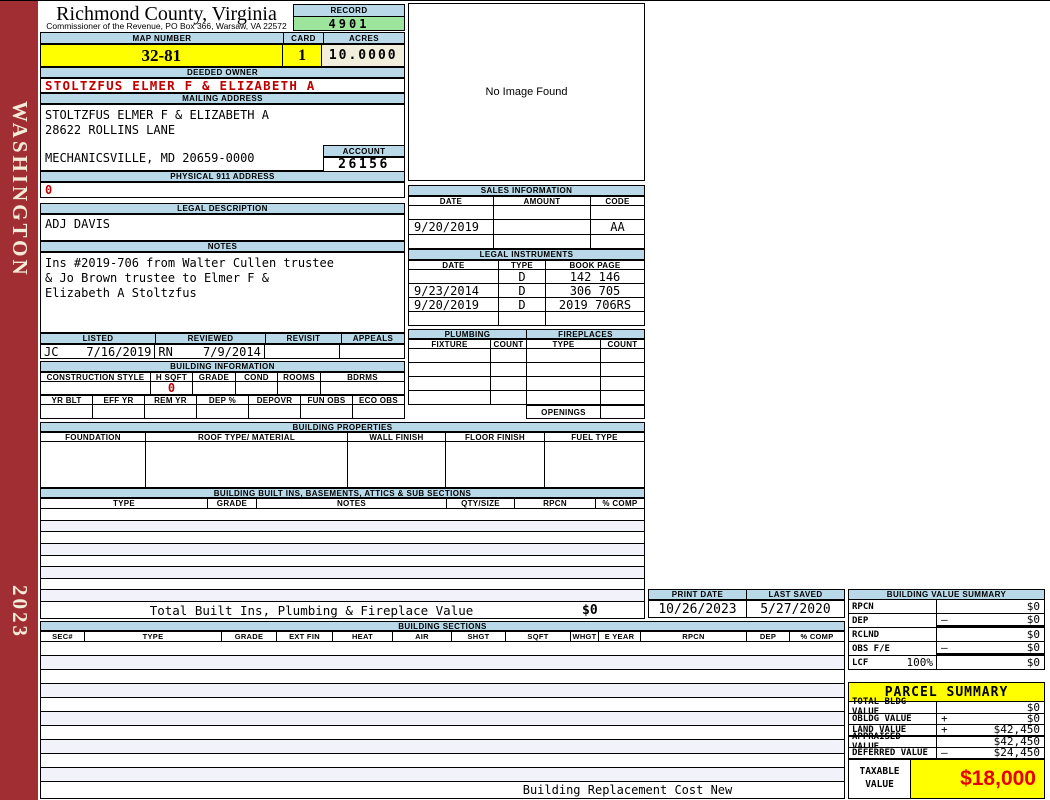  What do you see at coordinates (303, 338) in the screenshot?
I see `revisit-label: REVISIT` at bounding box center [303, 338].